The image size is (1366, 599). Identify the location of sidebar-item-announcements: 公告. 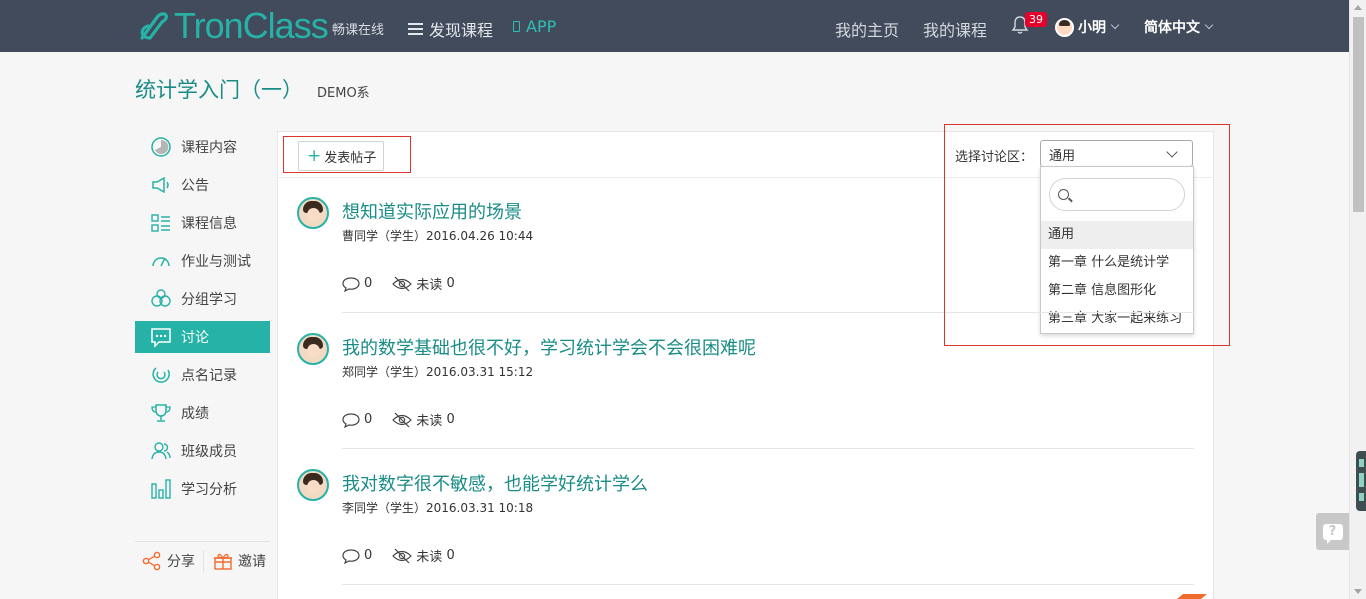
(202, 185).